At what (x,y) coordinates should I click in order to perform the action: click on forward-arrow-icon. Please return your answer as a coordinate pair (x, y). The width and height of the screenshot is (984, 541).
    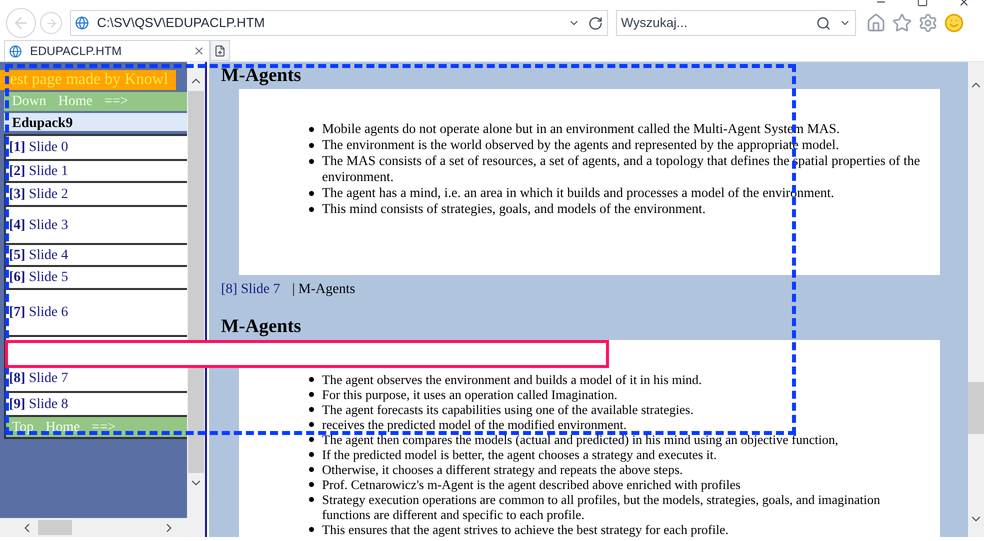
    Looking at the image, I should click on (51, 23).